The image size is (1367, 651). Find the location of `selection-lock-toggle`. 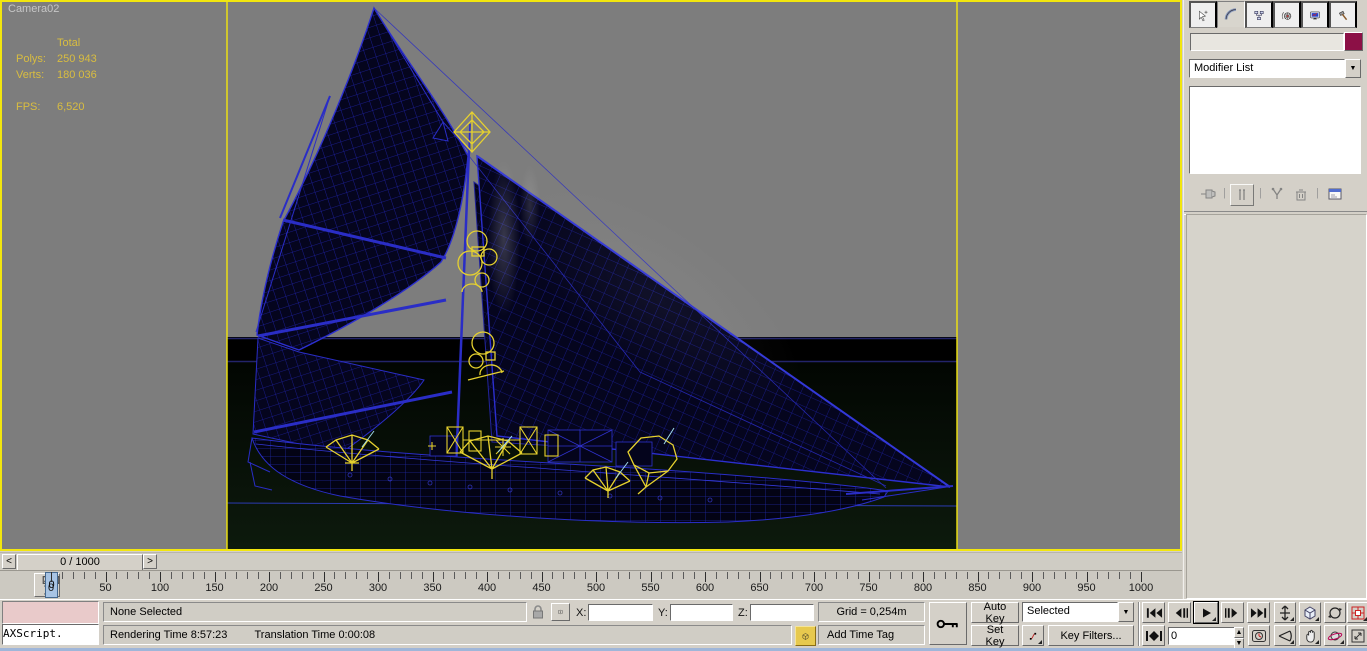

selection-lock-toggle is located at coordinates (538, 613).